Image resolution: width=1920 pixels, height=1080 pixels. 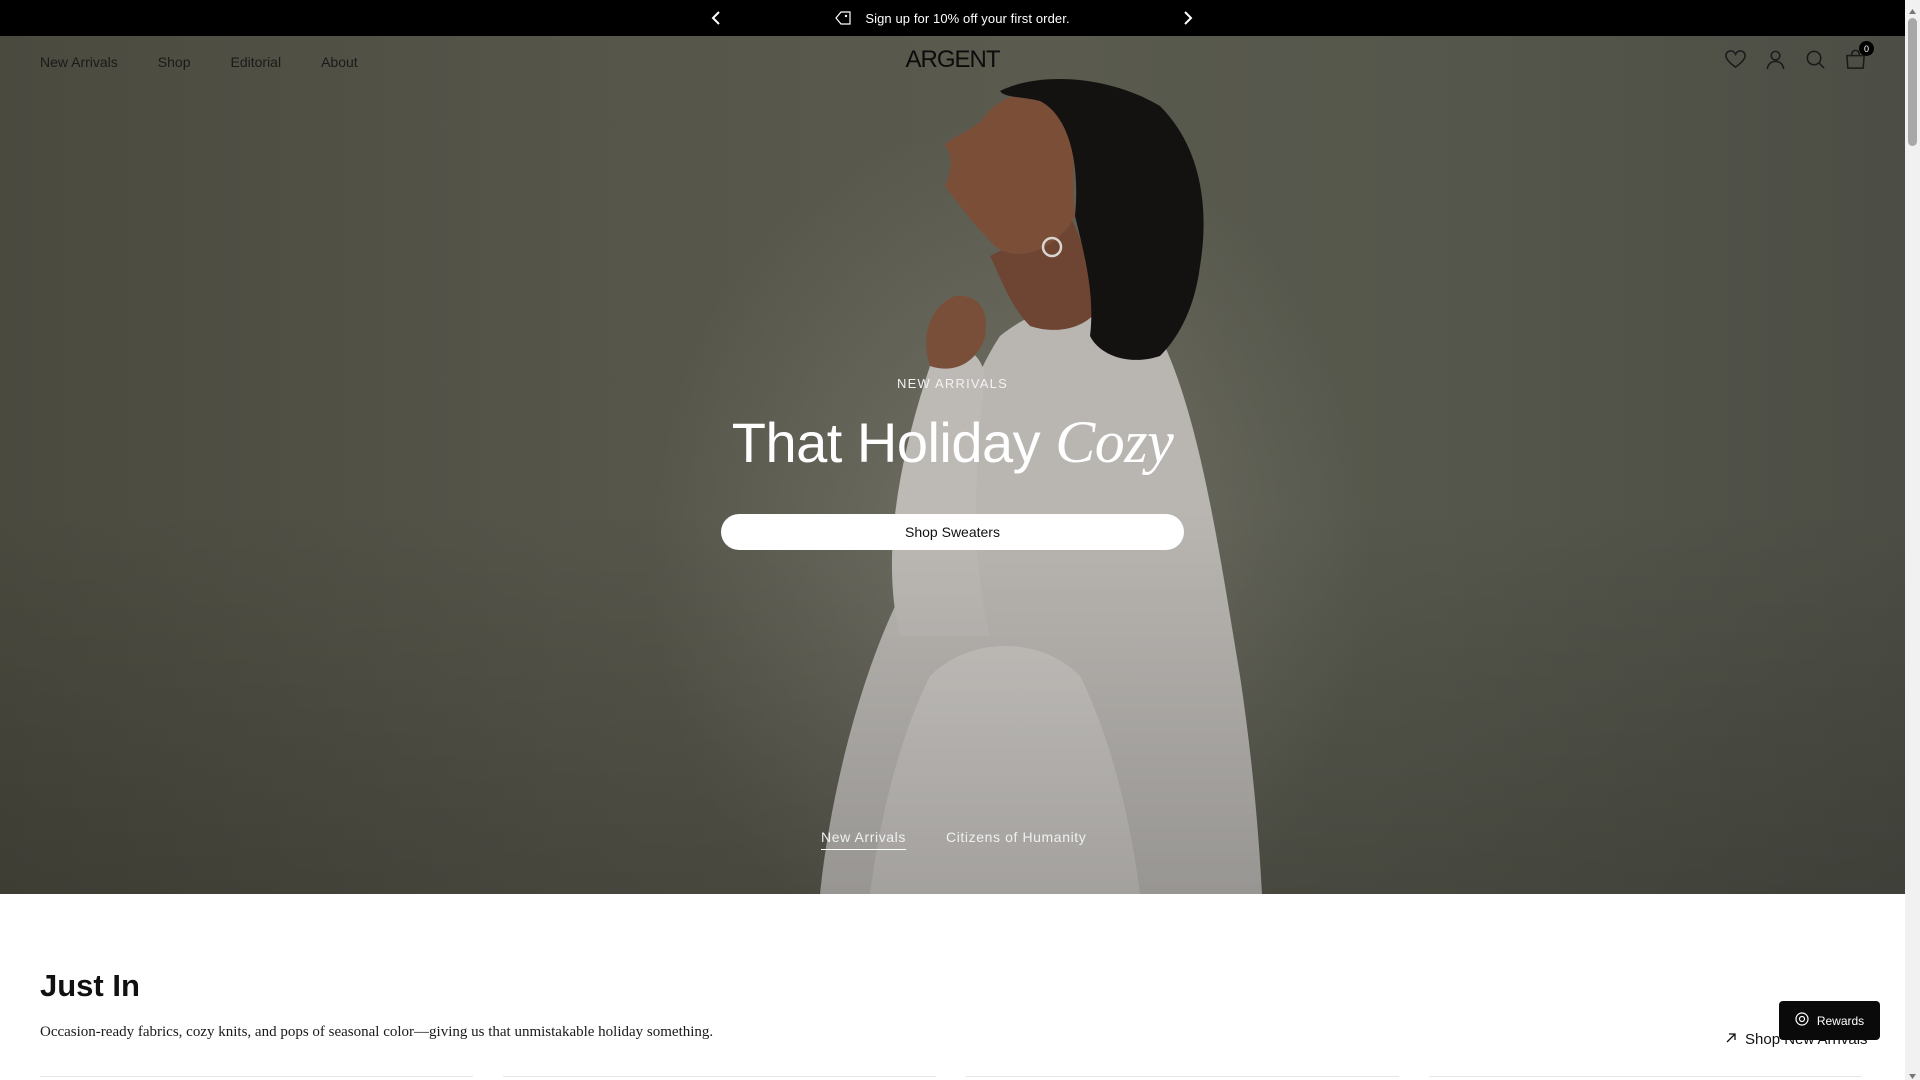 I want to click on product-grid, so click(x=951, y=1078).